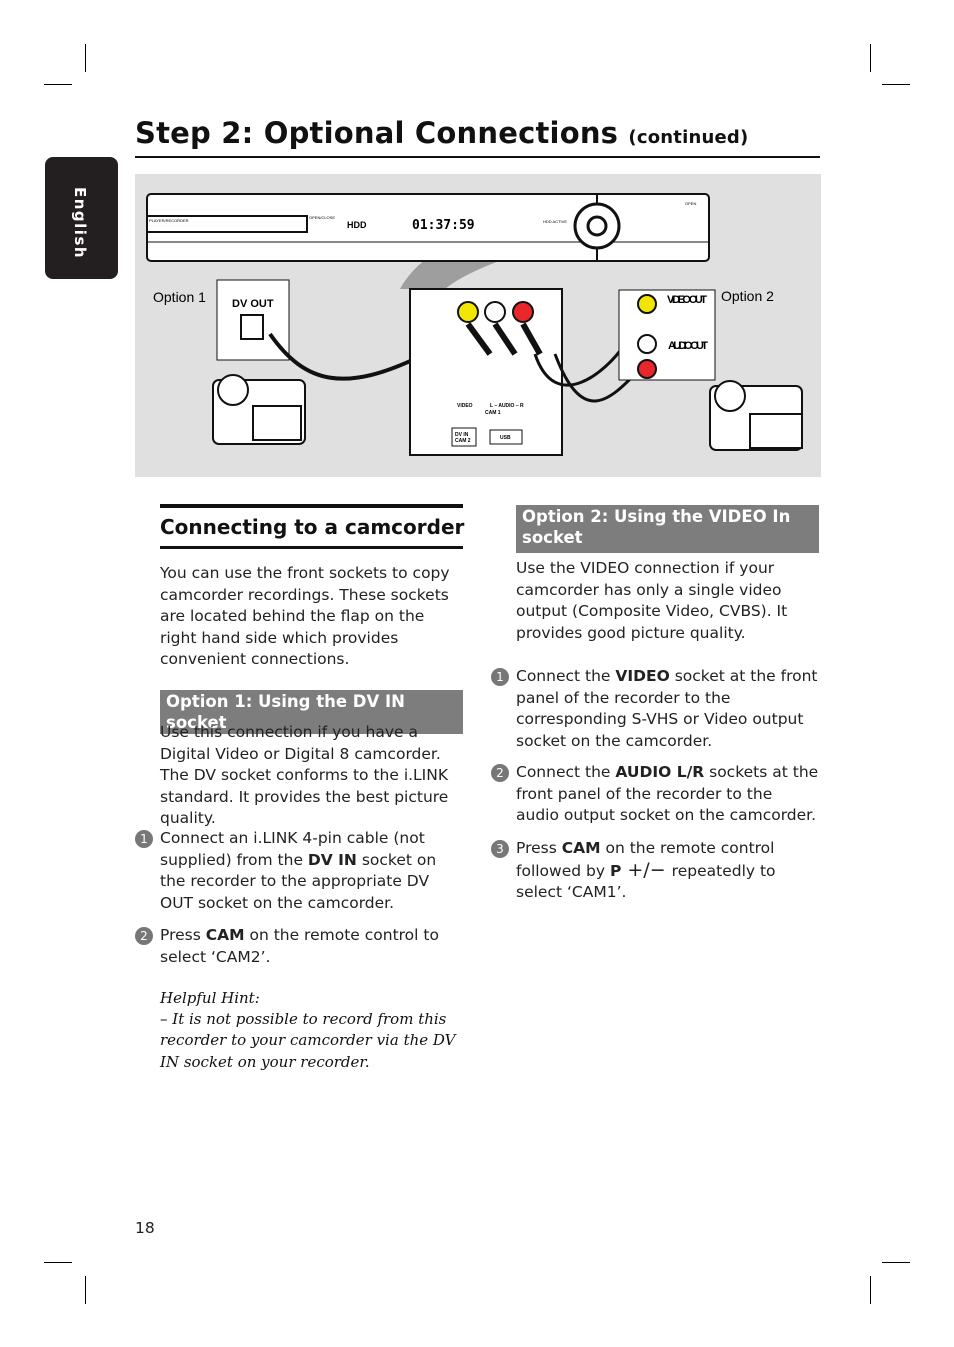 Image resolution: width=954 pixels, height=1347 pixels. Describe the element at coordinates (443, 225) in the screenshot. I see `display-time: 01:37:59` at that location.